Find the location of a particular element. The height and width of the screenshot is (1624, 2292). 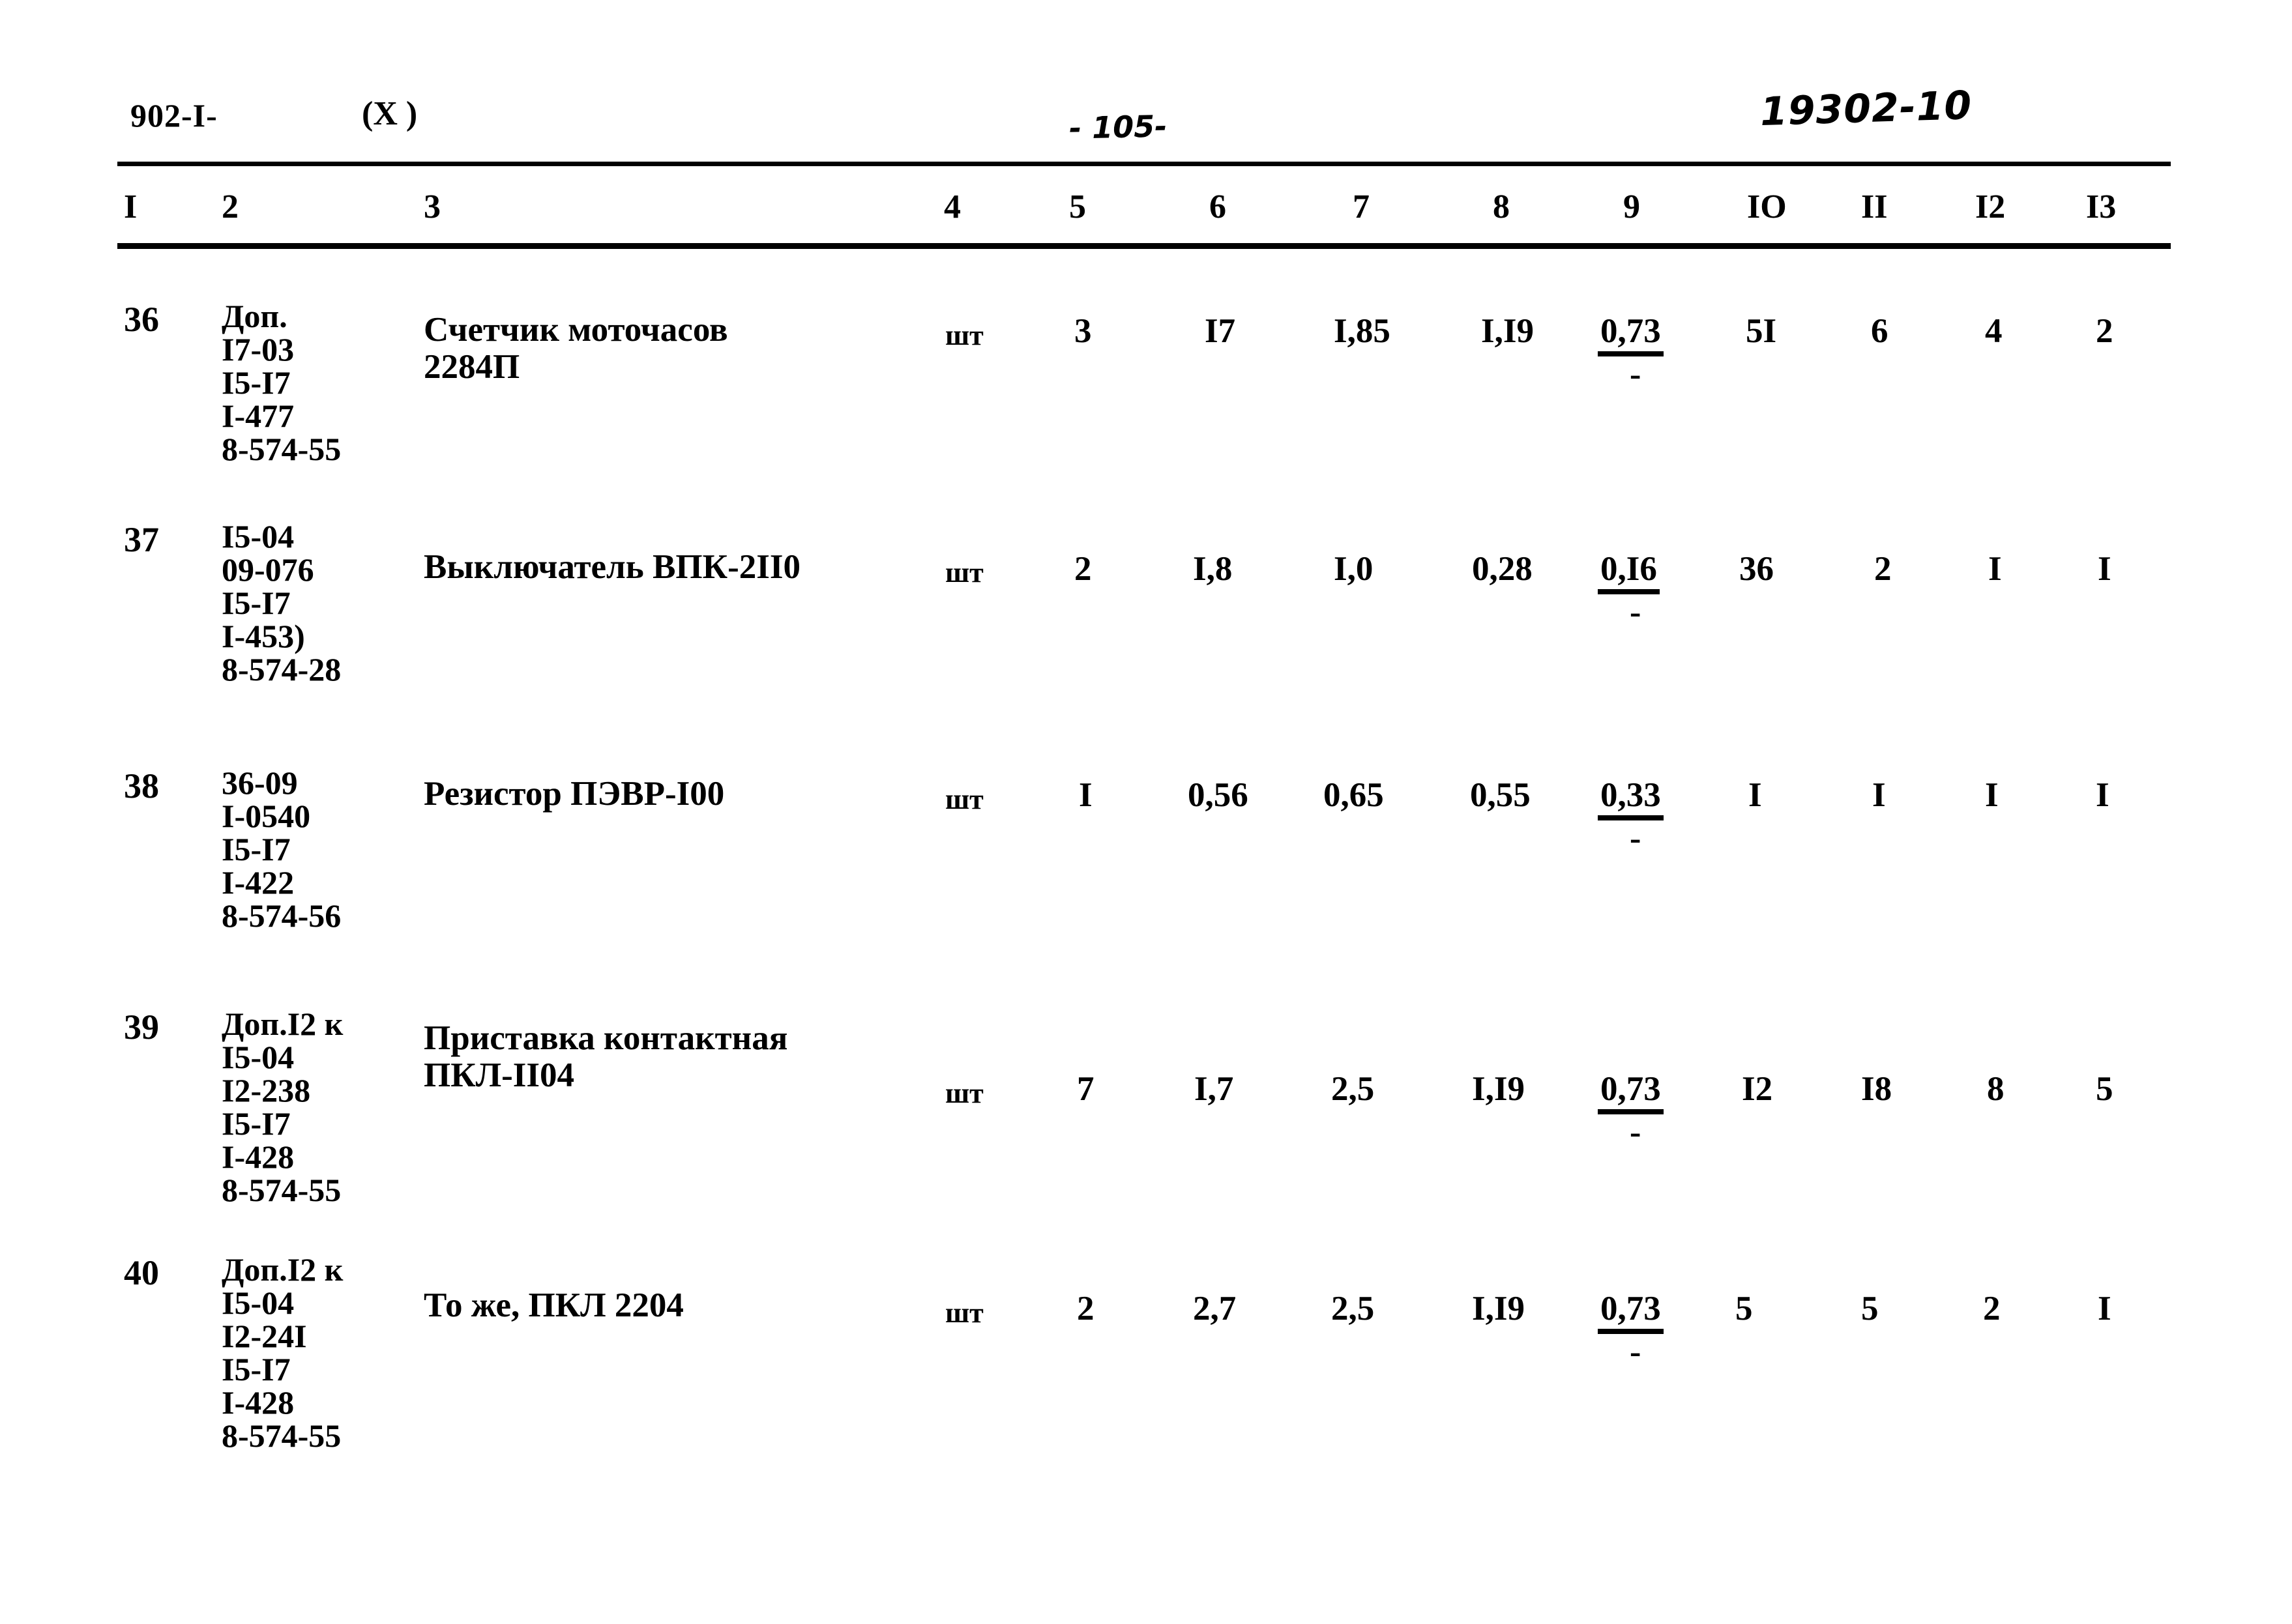

row-number: 40 is located at coordinates (142, 1273).